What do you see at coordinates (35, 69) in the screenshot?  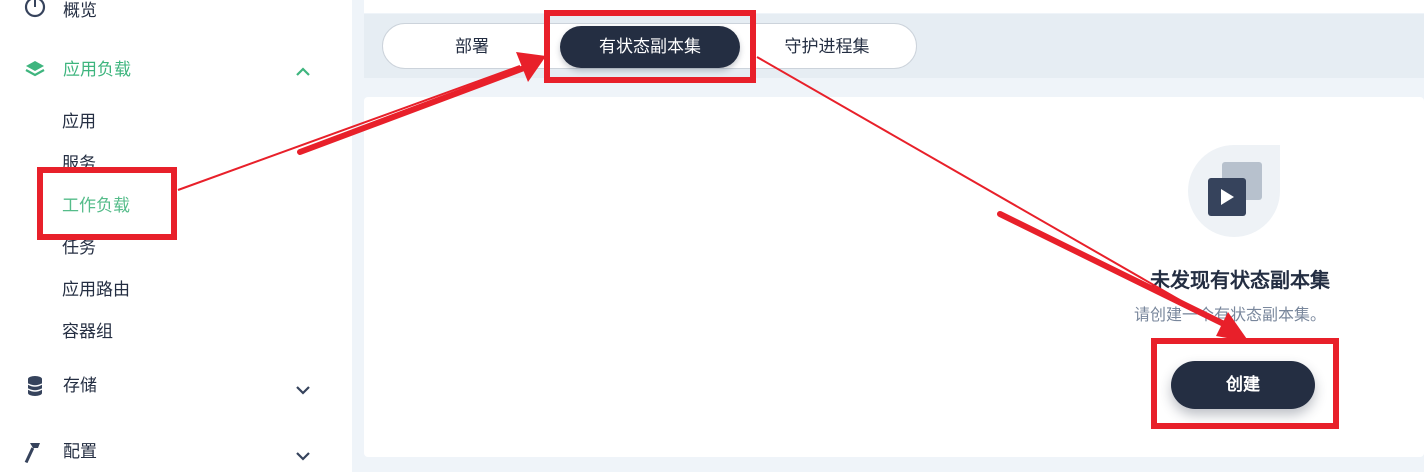 I see `layers-icon` at bounding box center [35, 69].